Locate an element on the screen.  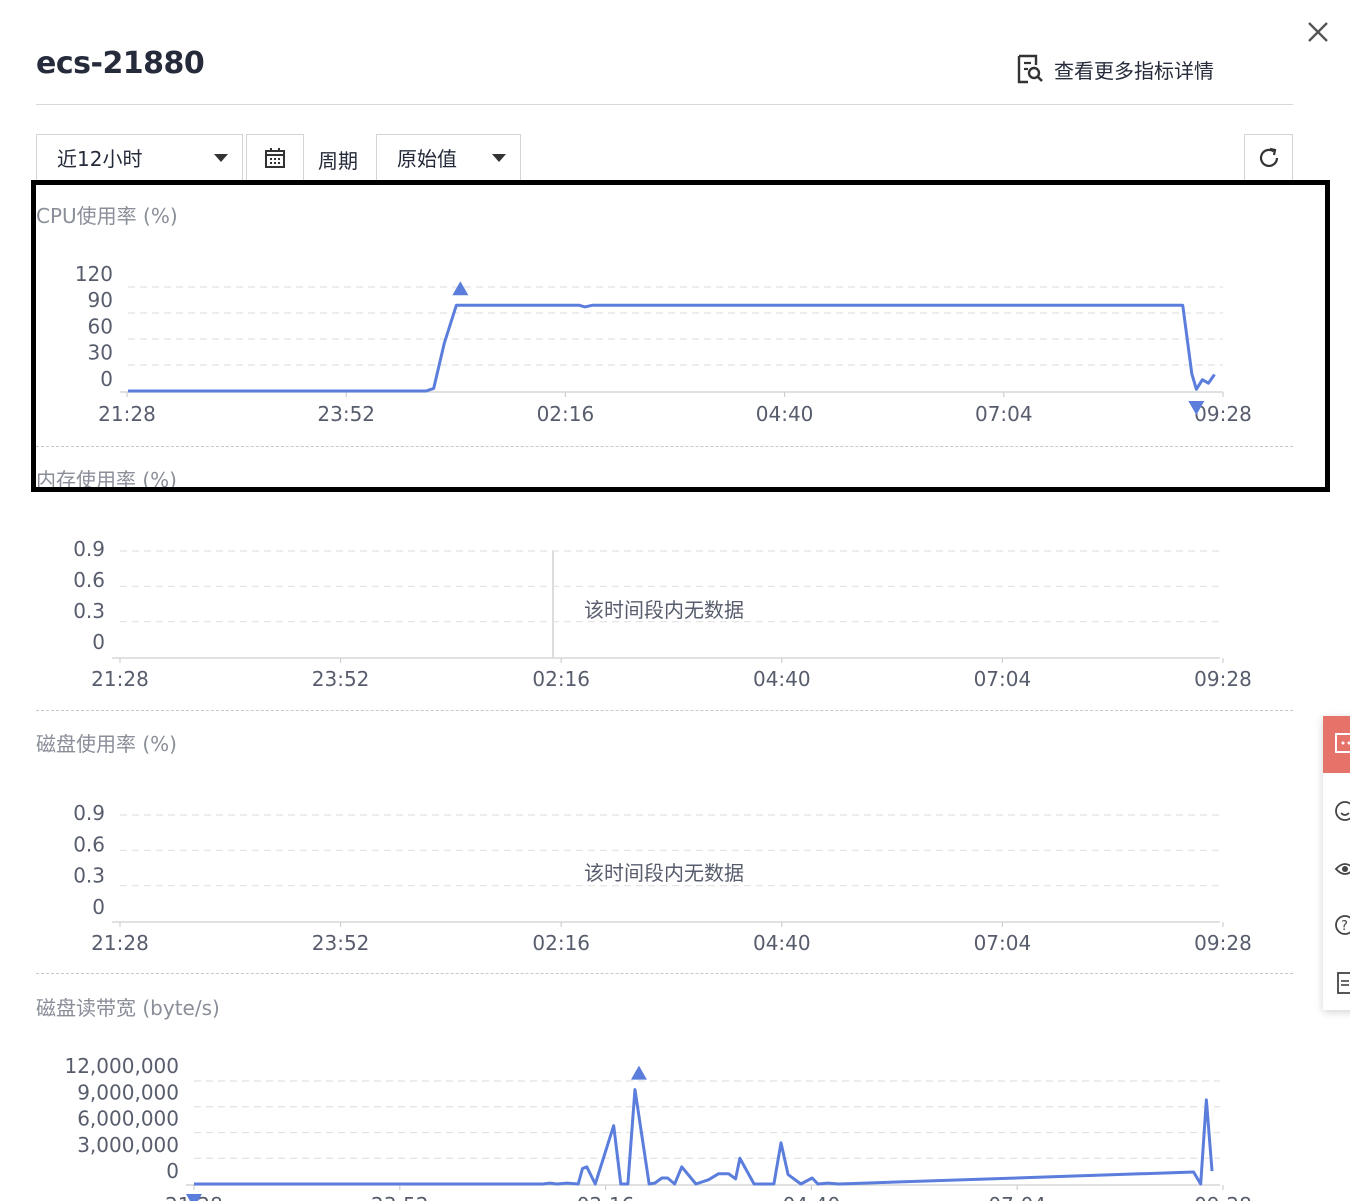
y-tick-label: 3,000,000 is located at coordinates (128, 1145).